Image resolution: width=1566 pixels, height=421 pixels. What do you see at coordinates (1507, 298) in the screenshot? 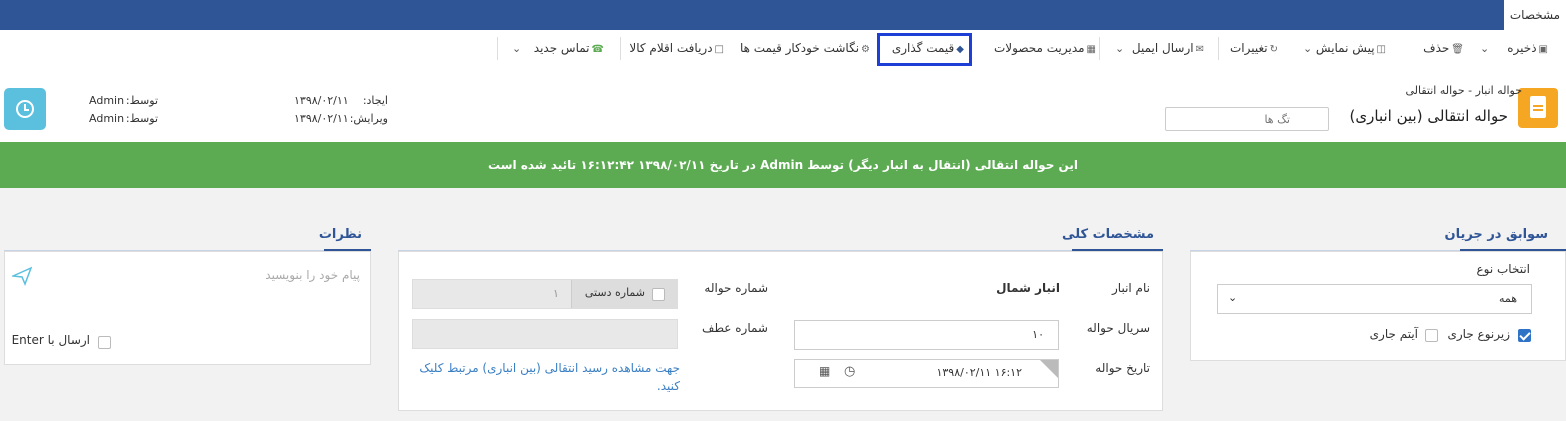
I see `type-select-value: همه` at bounding box center [1507, 298].